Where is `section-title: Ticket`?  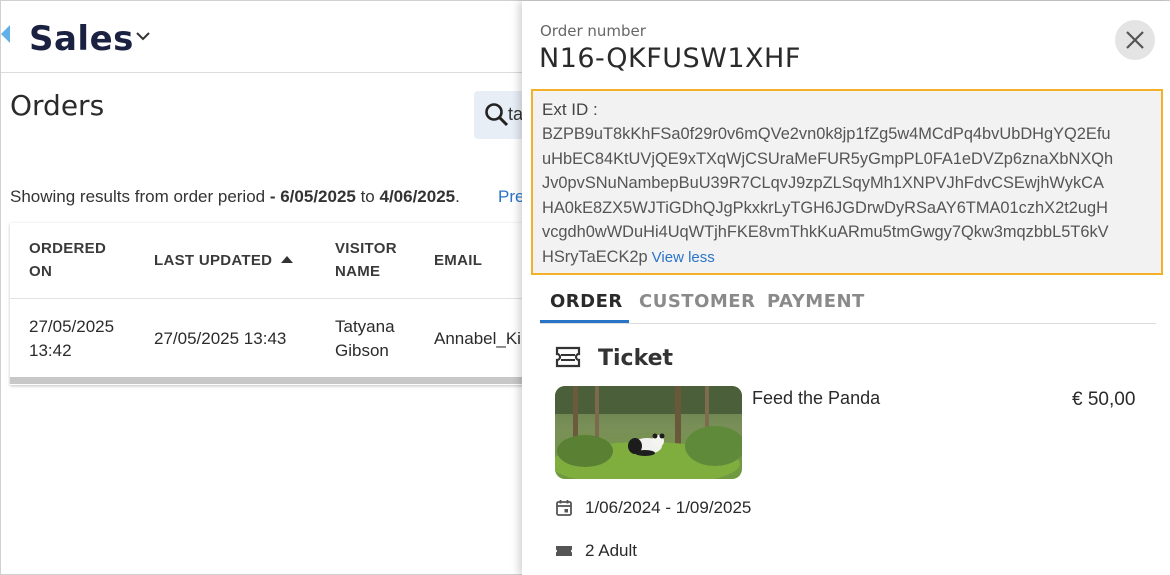
section-title: Ticket is located at coordinates (636, 358).